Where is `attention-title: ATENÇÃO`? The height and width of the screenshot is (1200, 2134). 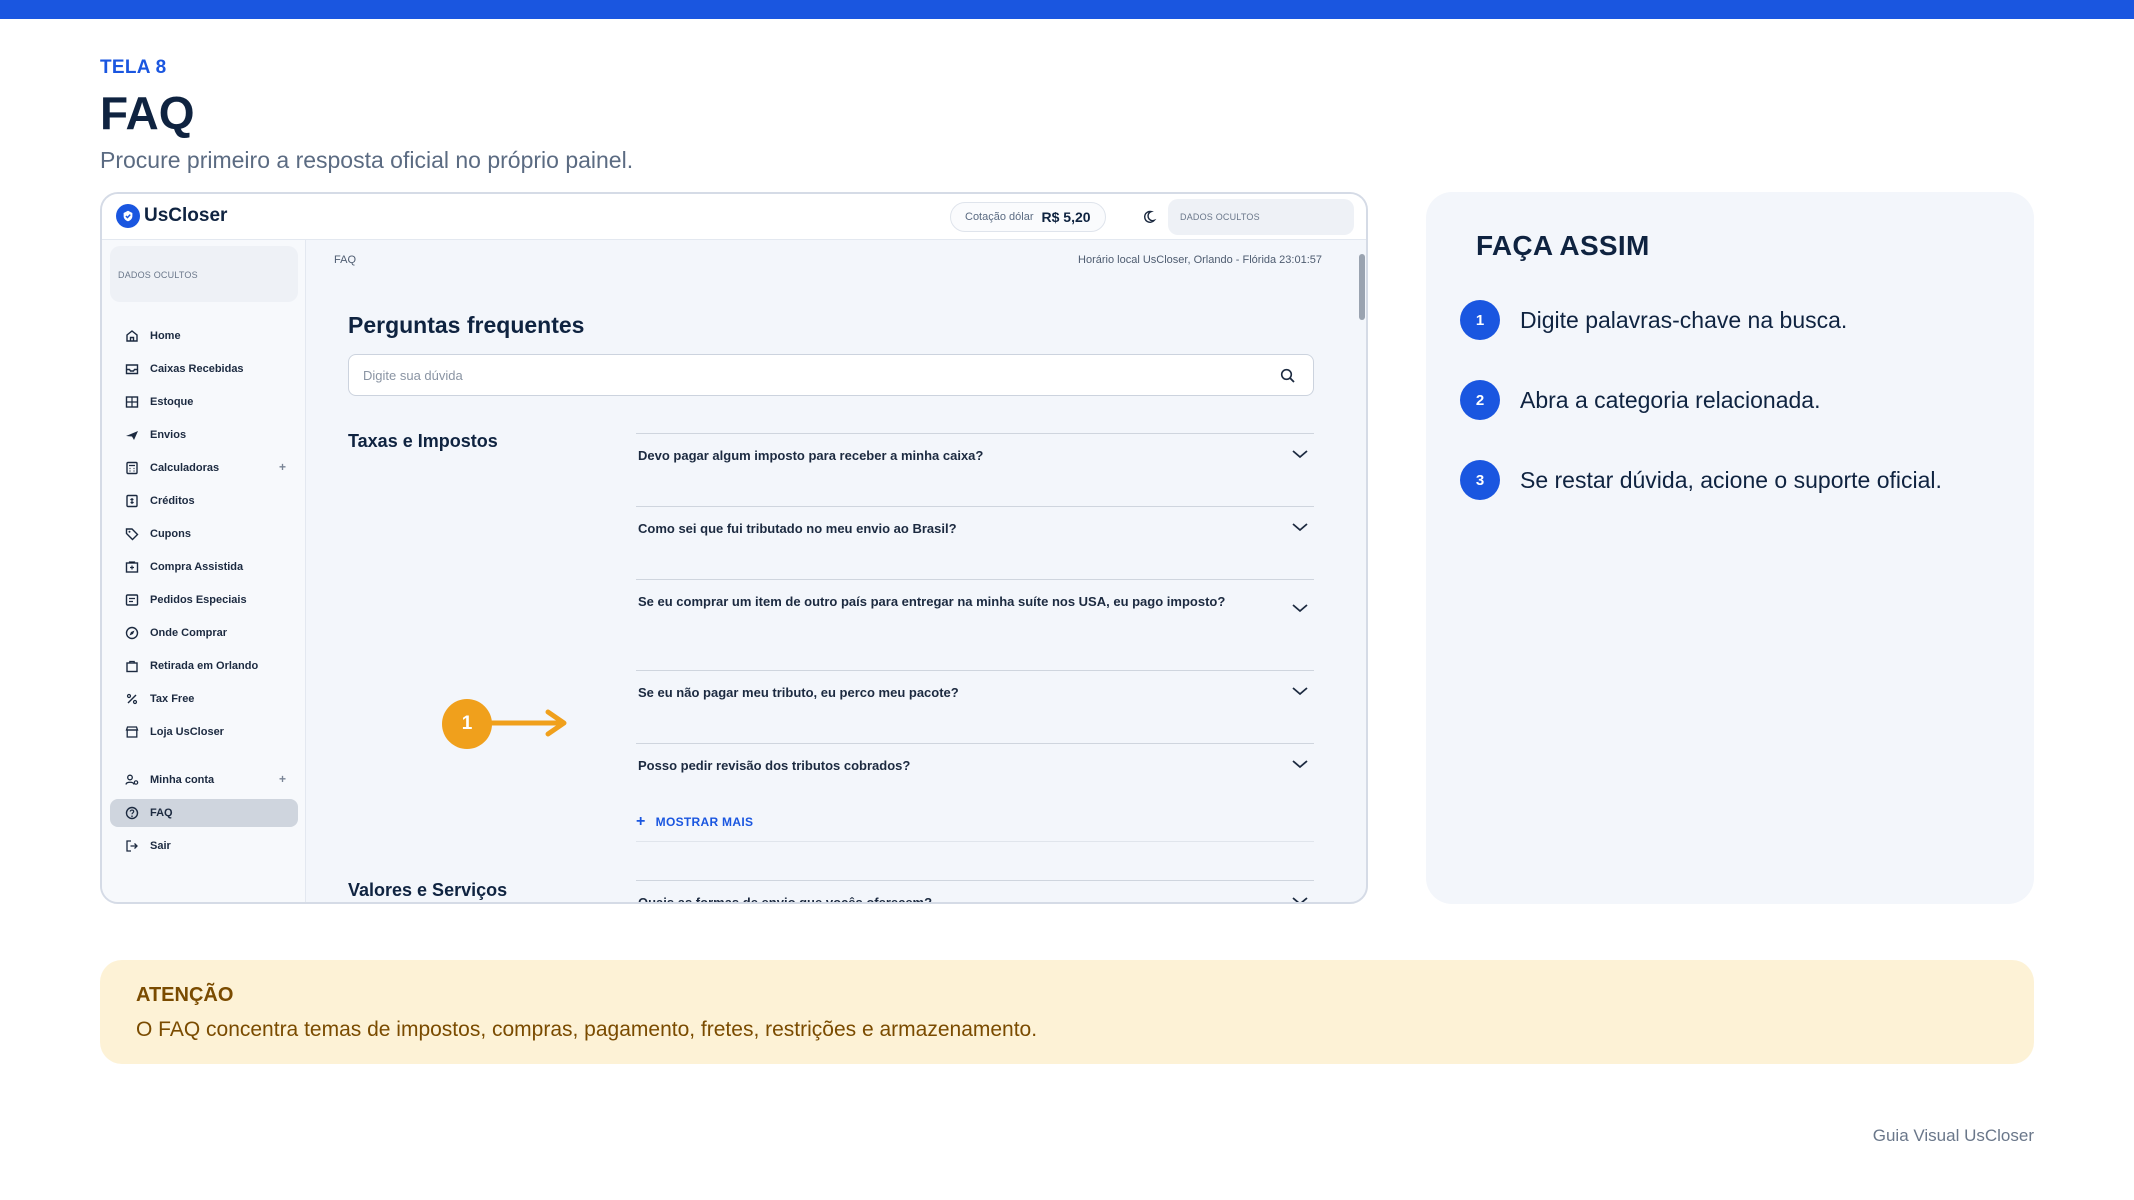
attention-title: ATENÇÃO is located at coordinates (185, 995).